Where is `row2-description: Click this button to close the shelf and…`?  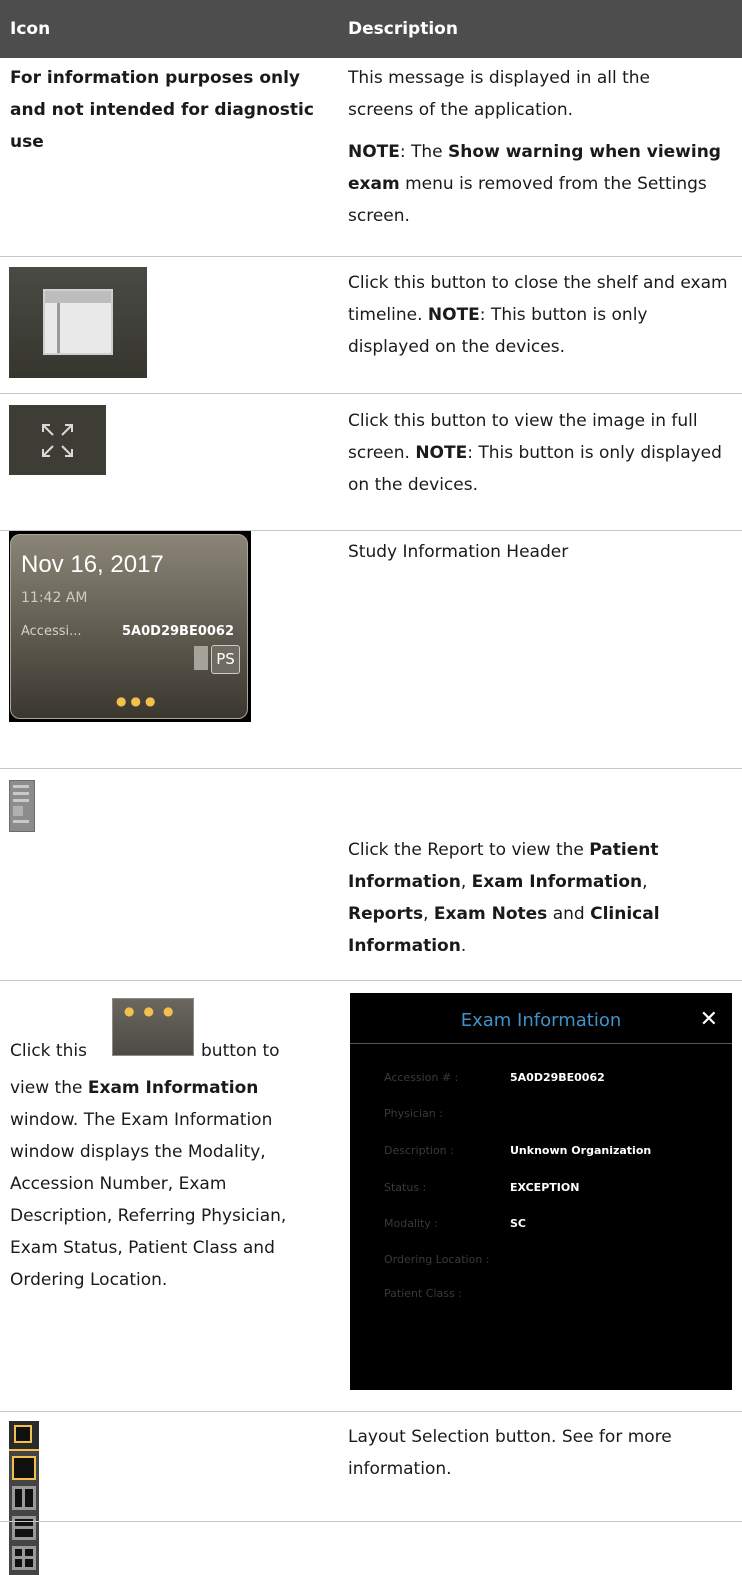 row2-description: Click this button to close the shelf and… is located at coordinates (540, 315).